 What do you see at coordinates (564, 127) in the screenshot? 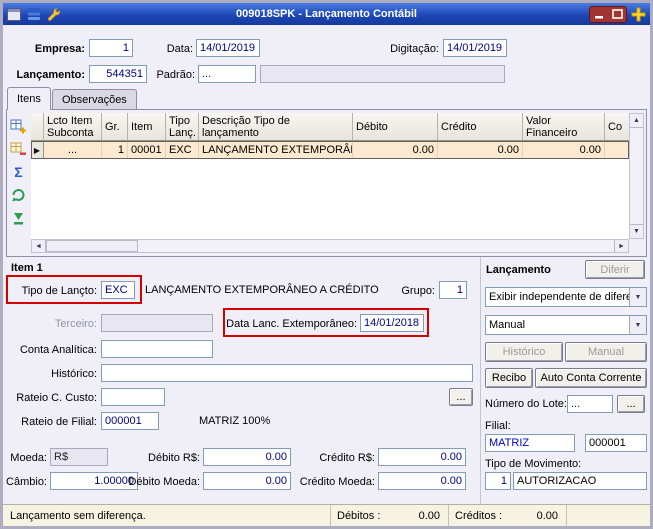
I see `grid-header-valor: Valor Financeiro` at bounding box center [564, 127].